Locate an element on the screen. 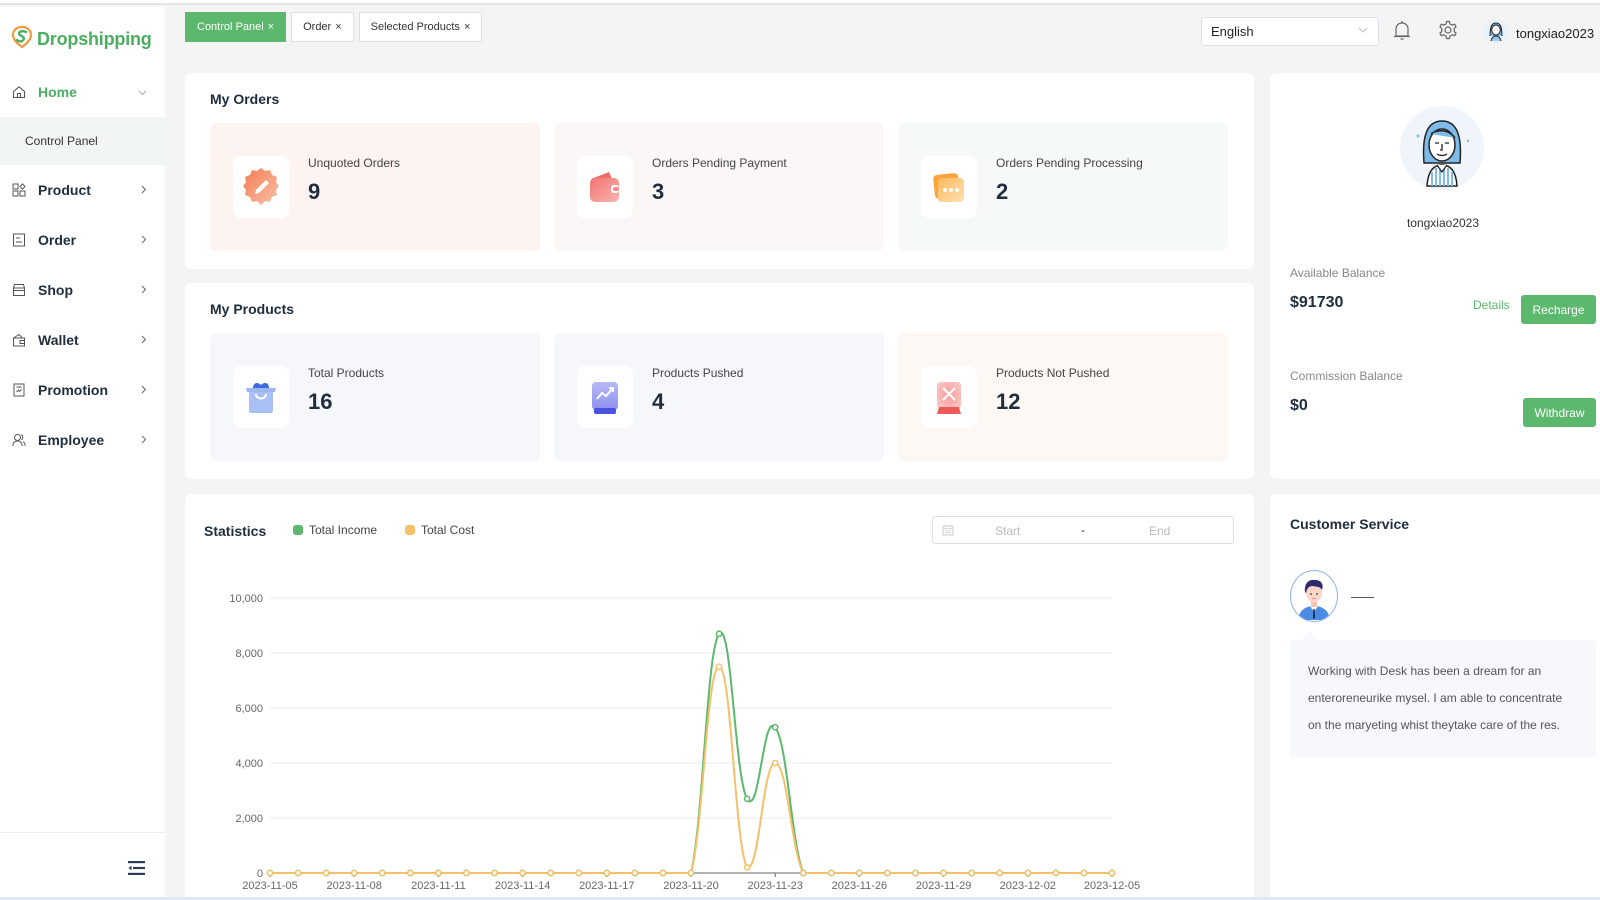  withdraw-button: Withdraw is located at coordinates (1559, 412).